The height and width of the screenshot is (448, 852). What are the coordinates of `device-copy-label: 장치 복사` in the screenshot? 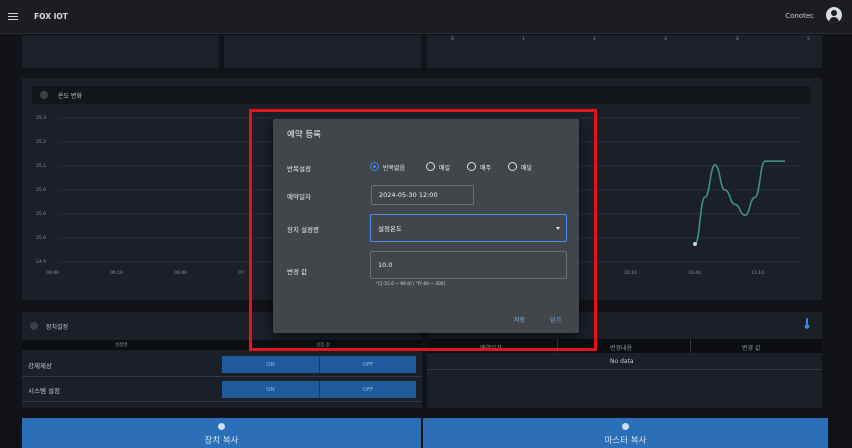 It's located at (221, 441).